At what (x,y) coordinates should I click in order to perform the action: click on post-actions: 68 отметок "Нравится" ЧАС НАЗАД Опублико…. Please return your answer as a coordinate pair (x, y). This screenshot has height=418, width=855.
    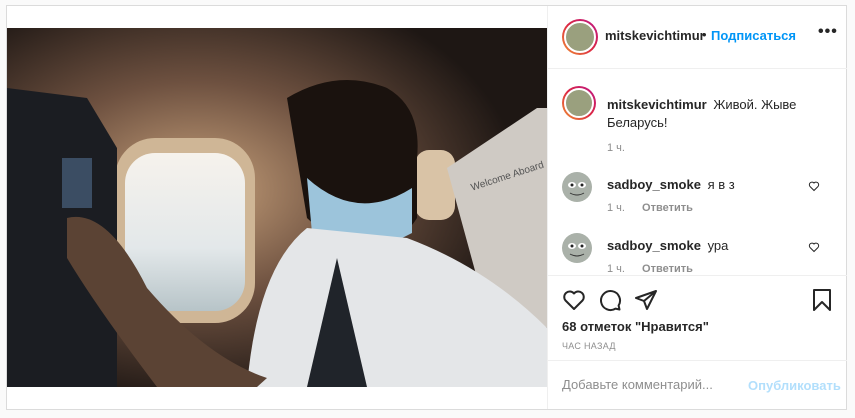
    Looking at the image, I should click on (697, 342).